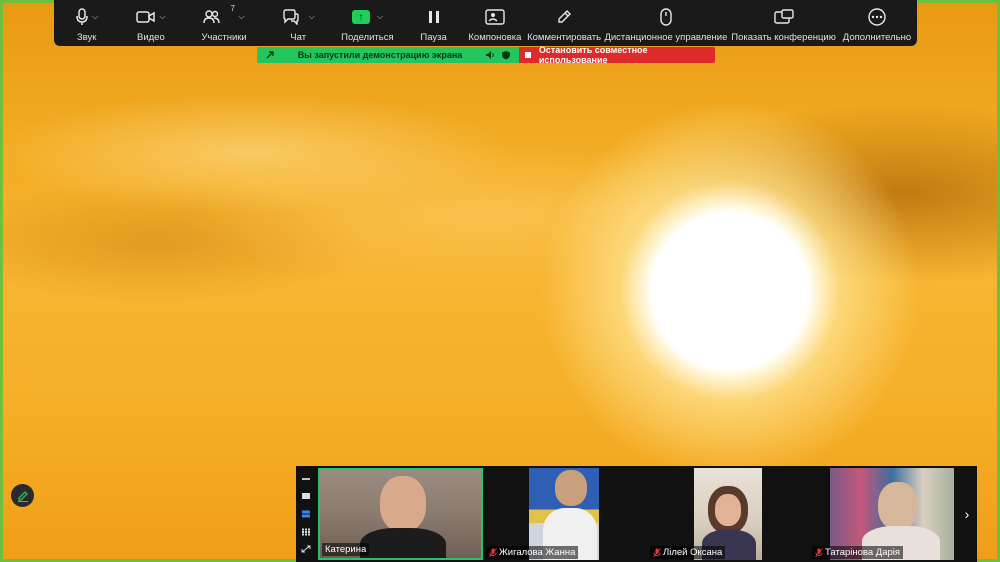 The image size is (1000, 562). What do you see at coordinates (82, 16) in the screenshot?
I see `microphone-icon` at bounding box center [82, 16].